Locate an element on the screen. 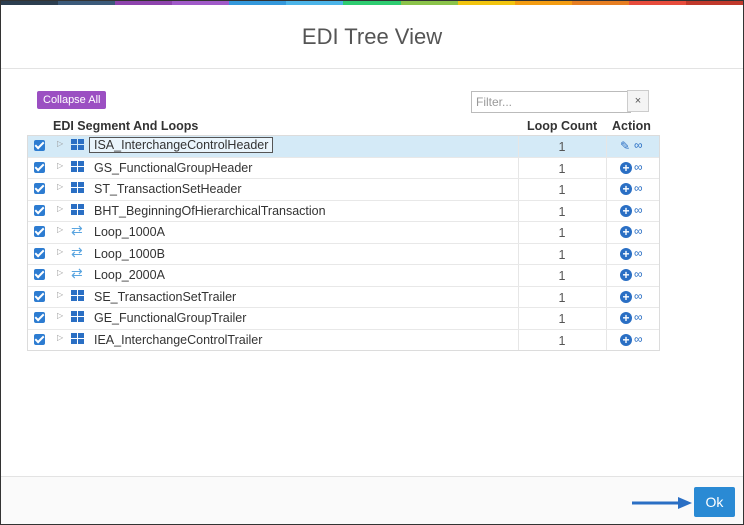  node-name: GE_FunctionalGroupTrailer is located at coordinates (170, 318).